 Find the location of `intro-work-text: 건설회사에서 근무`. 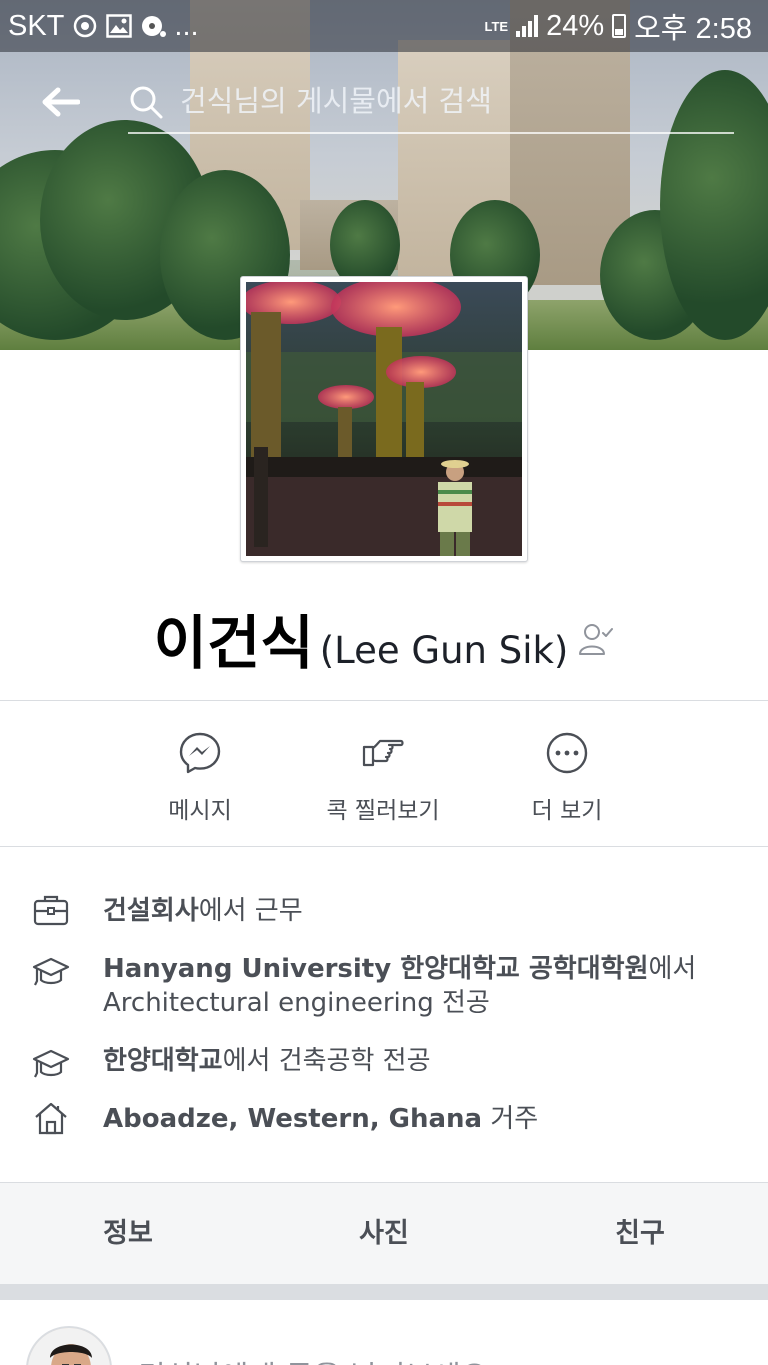

intro-work-text: 건설회사에서 근무 is located at coordinates (203, 911).